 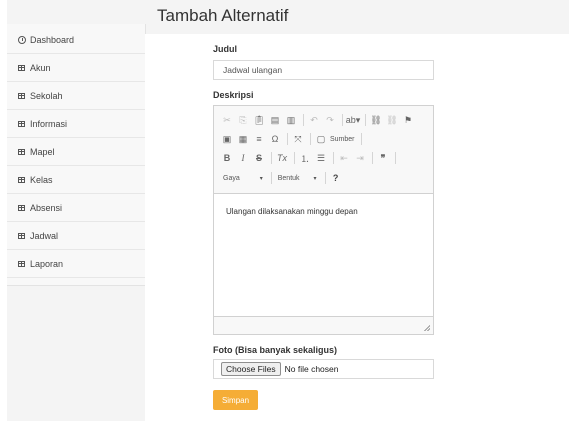 What do you see at coordinates (336, 178) in the screenshot?
I see `help-icon: ?` at bounding box center [336, 178].